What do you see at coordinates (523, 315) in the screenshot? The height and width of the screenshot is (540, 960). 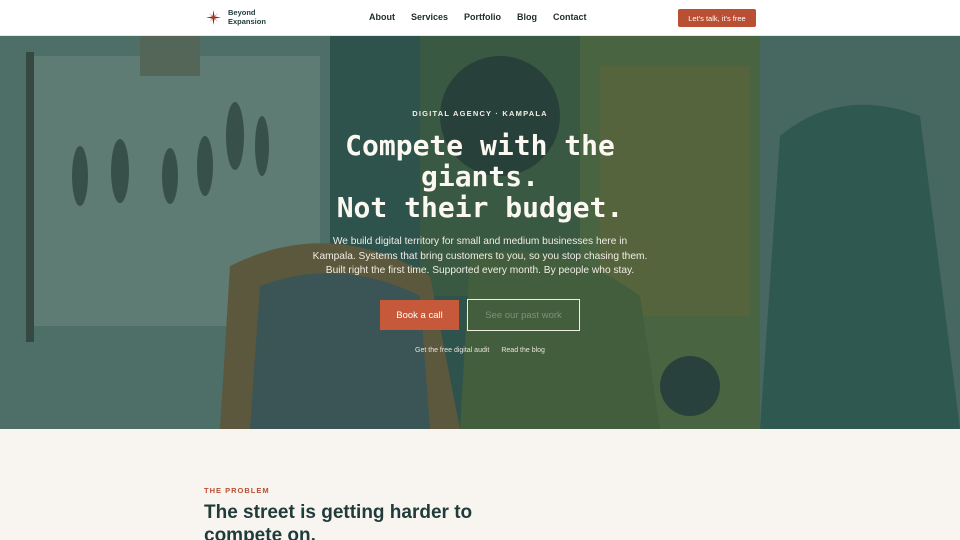 I see `past-work-button: See our past work` at bounding box center [523, 315].